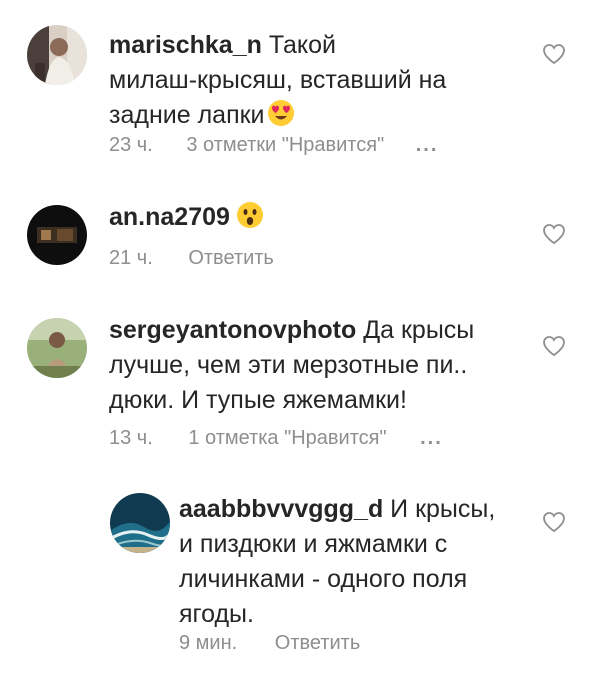  Describe the element at coordinates (281, 509) in the screenshot. I see `comment-username: aaabbbvvvggg_d` at that location.